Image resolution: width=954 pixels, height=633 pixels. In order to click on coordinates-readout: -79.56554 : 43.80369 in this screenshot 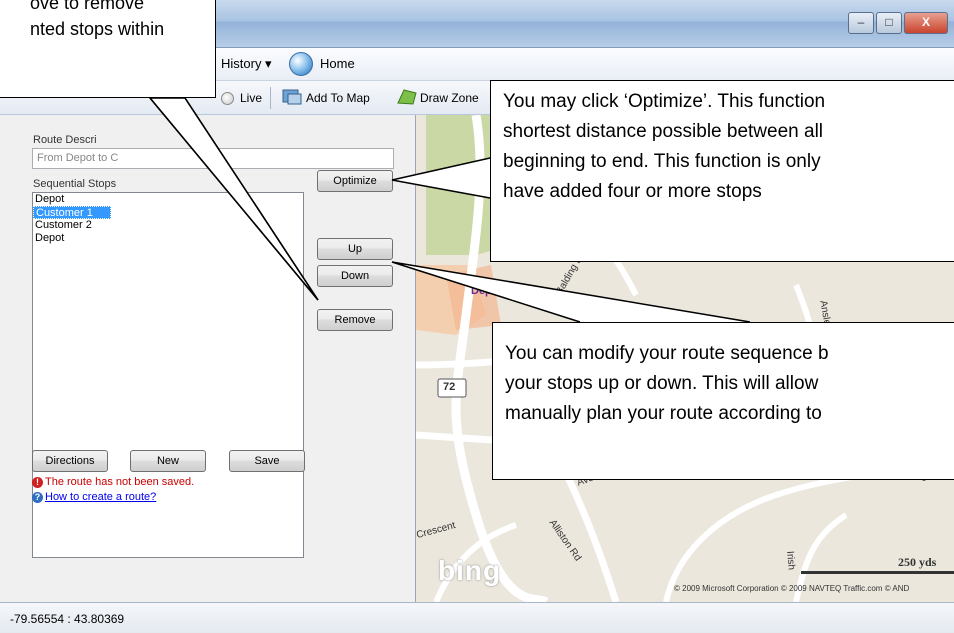, I will do `click(67, 619)`.